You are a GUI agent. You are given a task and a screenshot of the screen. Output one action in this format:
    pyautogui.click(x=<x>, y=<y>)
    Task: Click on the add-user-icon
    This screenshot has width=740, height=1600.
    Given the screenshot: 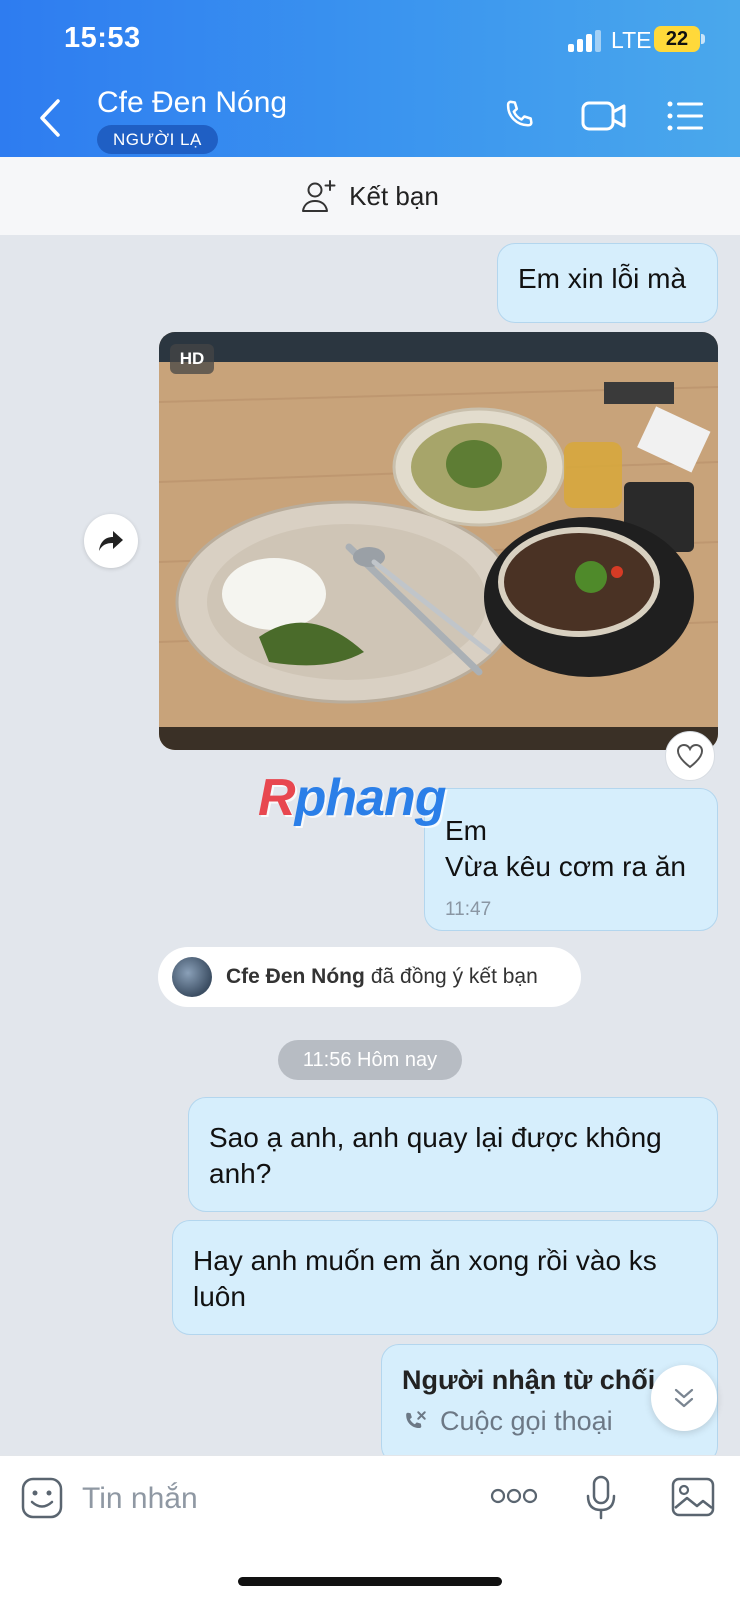 What is the action you would take?
    pyautogui.click(x=319, y=196)
    